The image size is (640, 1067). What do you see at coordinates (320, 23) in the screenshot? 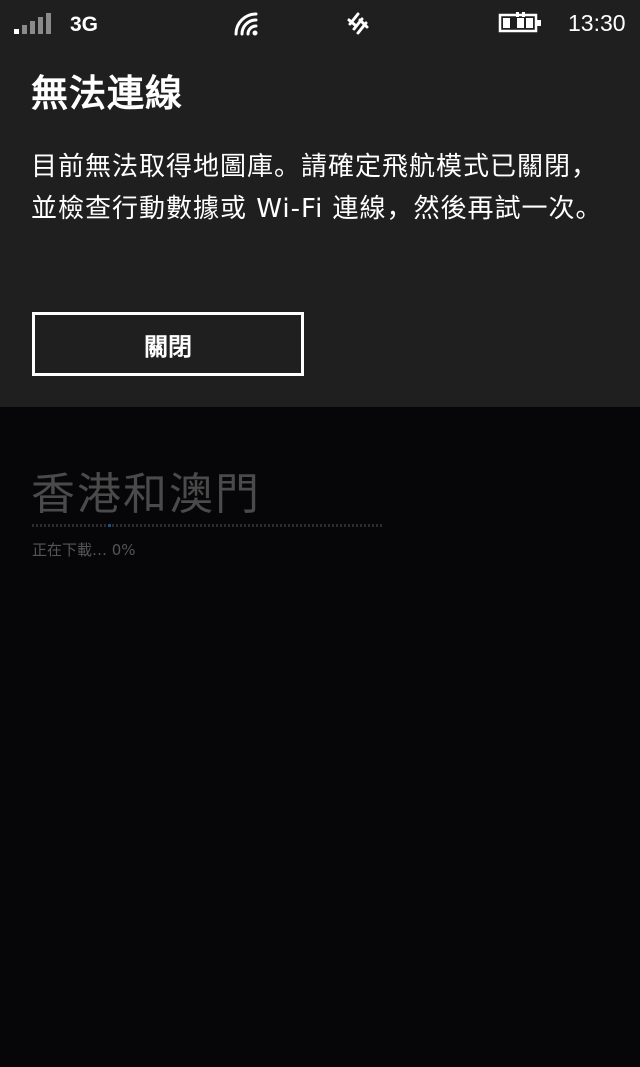
I see `status-bar: 3G 13:30` at bounding box center [320, 23].